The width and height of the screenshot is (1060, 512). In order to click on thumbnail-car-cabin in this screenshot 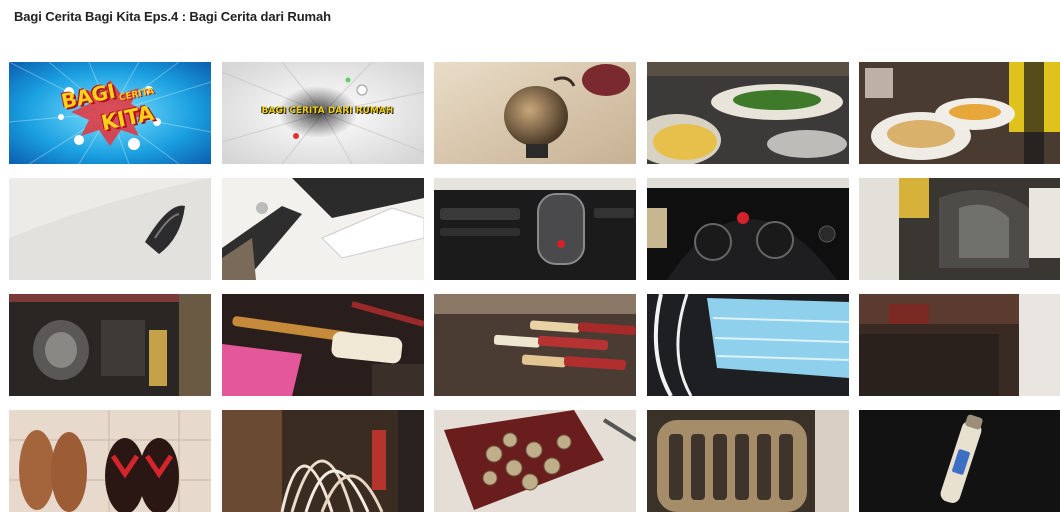, I will do `click(959, 229)`.